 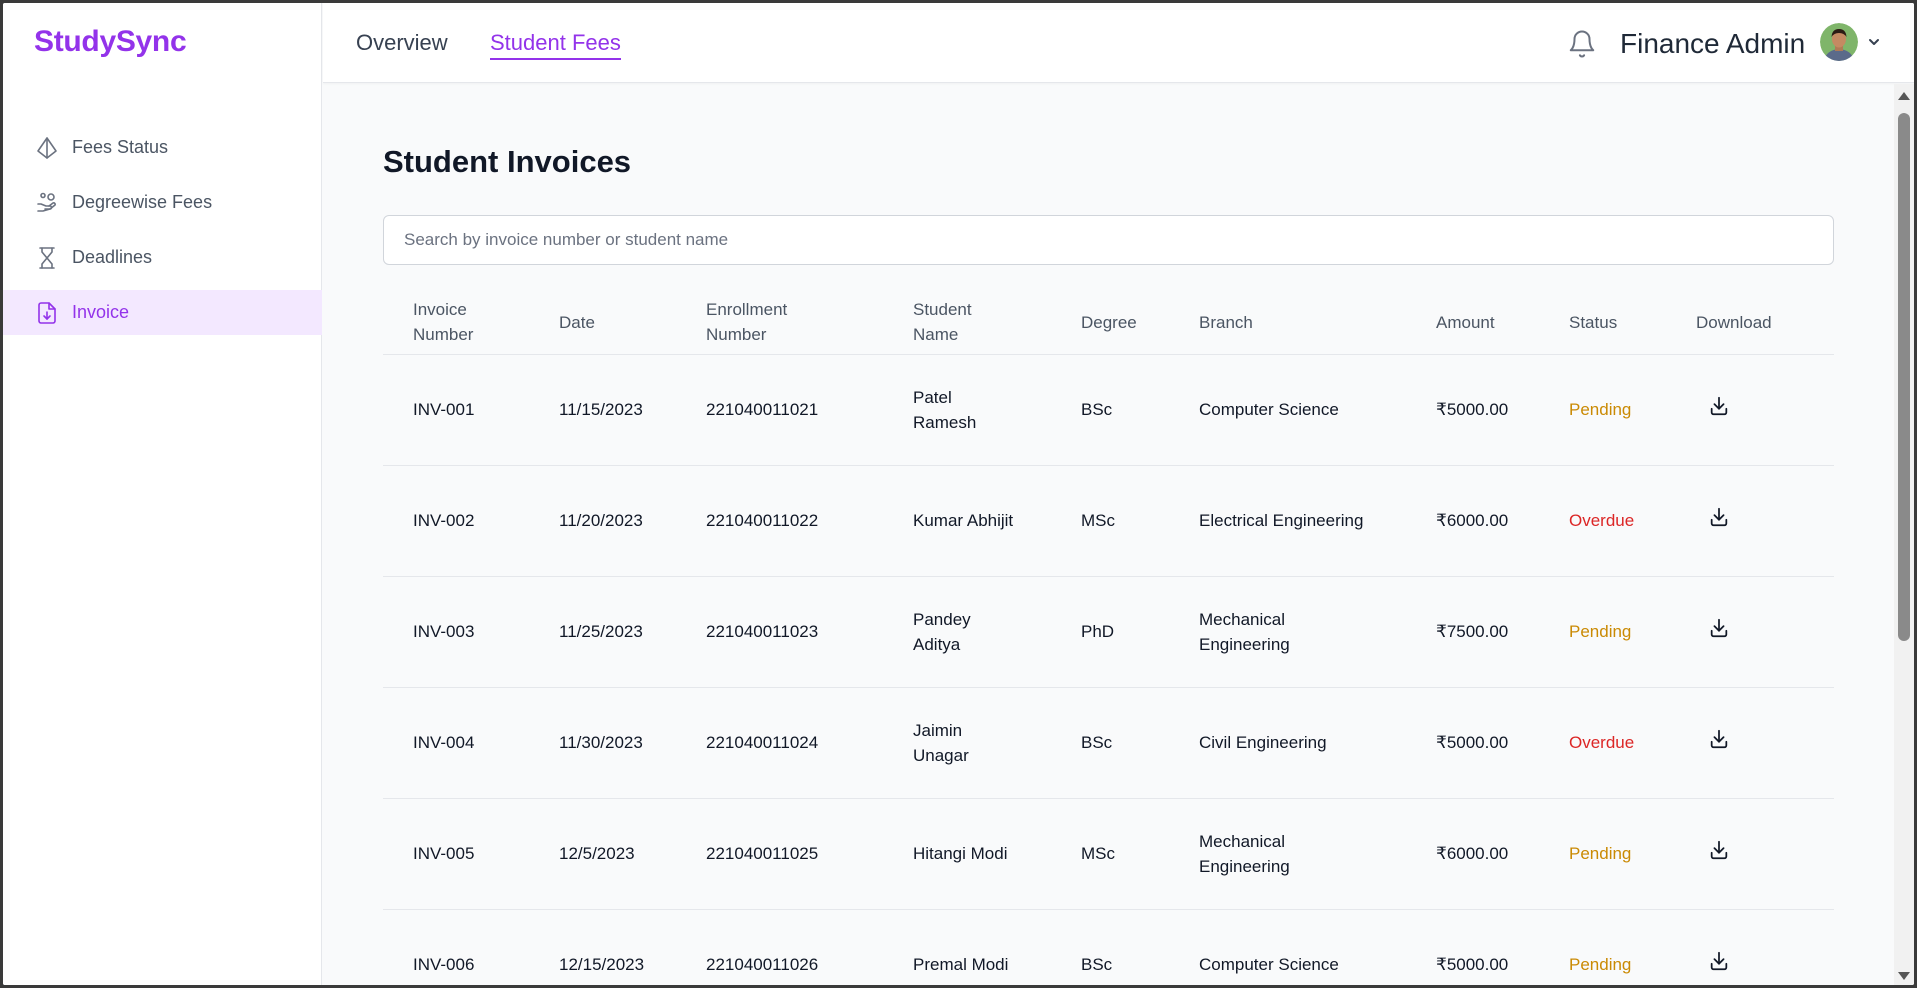 I want to click on cell-enrollment-number: 221040011026, so click(x=809, y=947).